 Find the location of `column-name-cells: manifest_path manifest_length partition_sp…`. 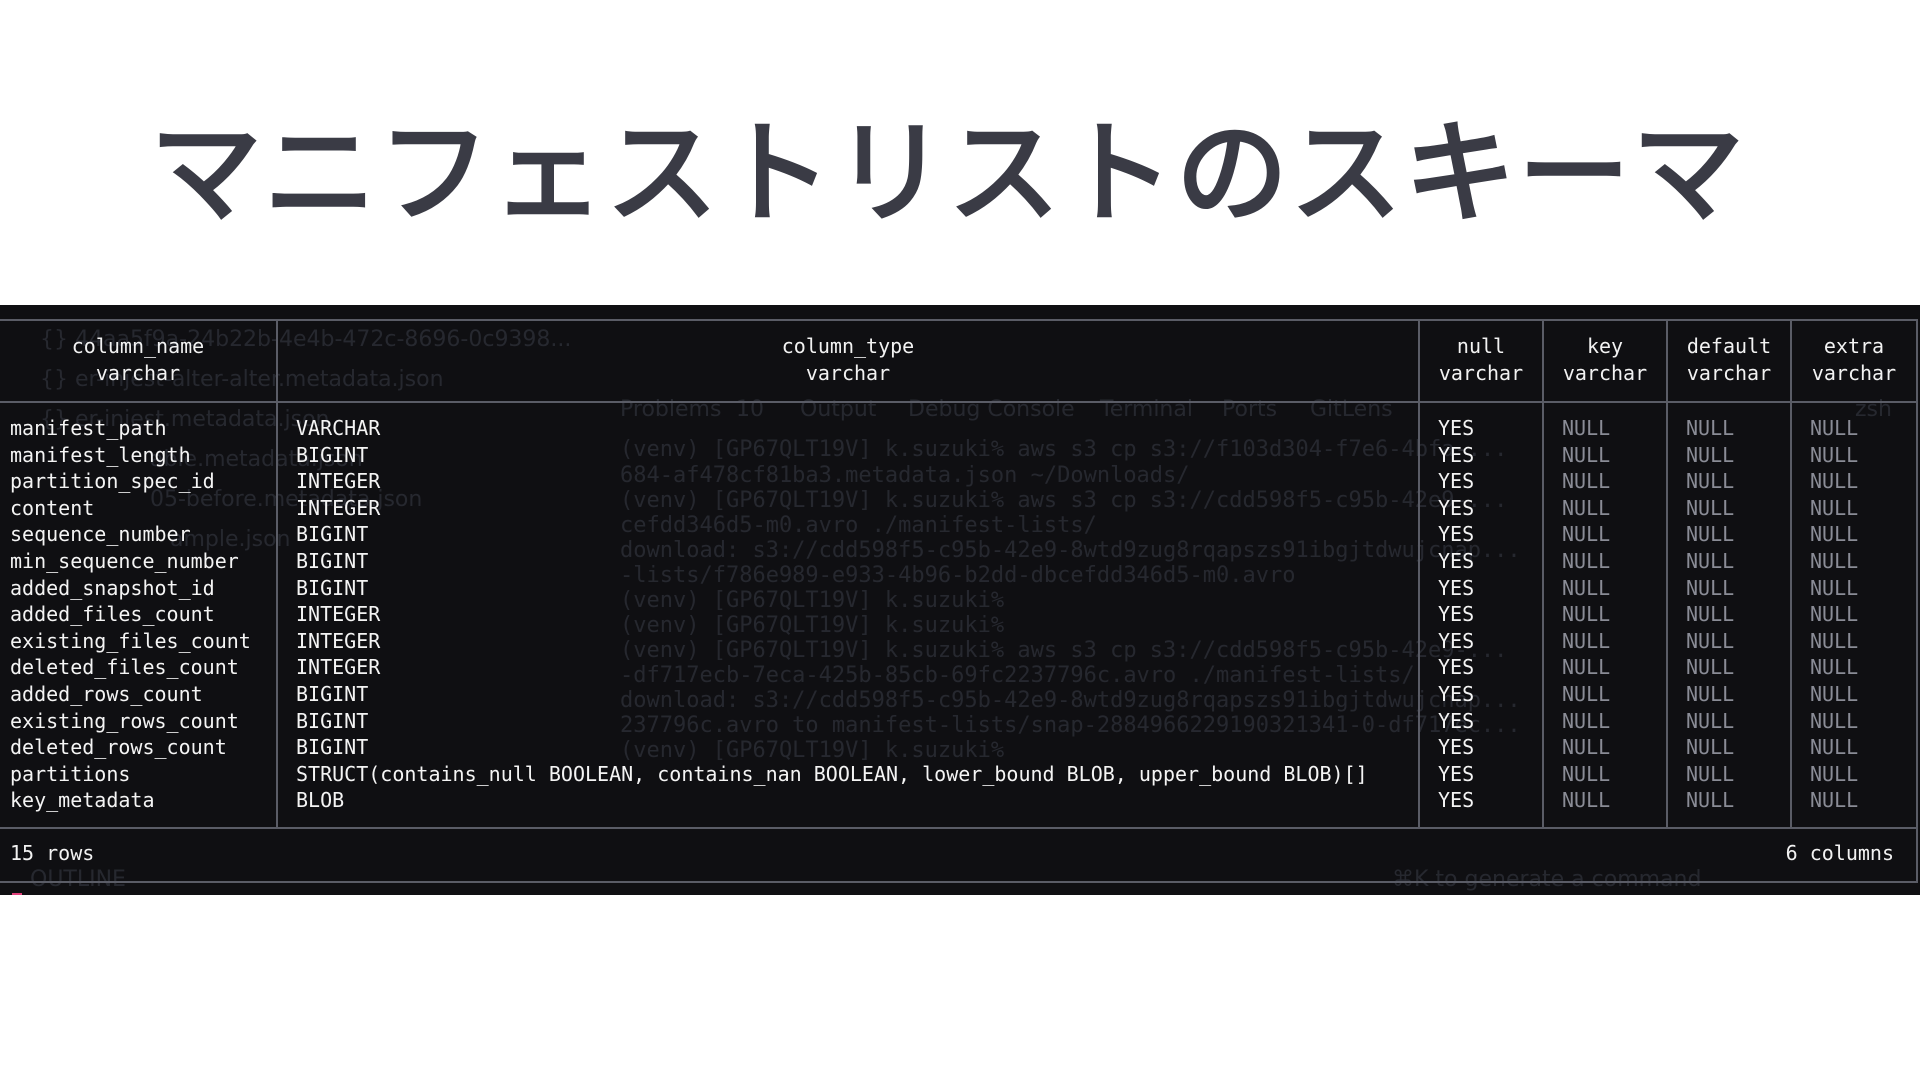

column-name-cells: manifest_path manifest_length partition_sp… is located at coordinates (130, 614).